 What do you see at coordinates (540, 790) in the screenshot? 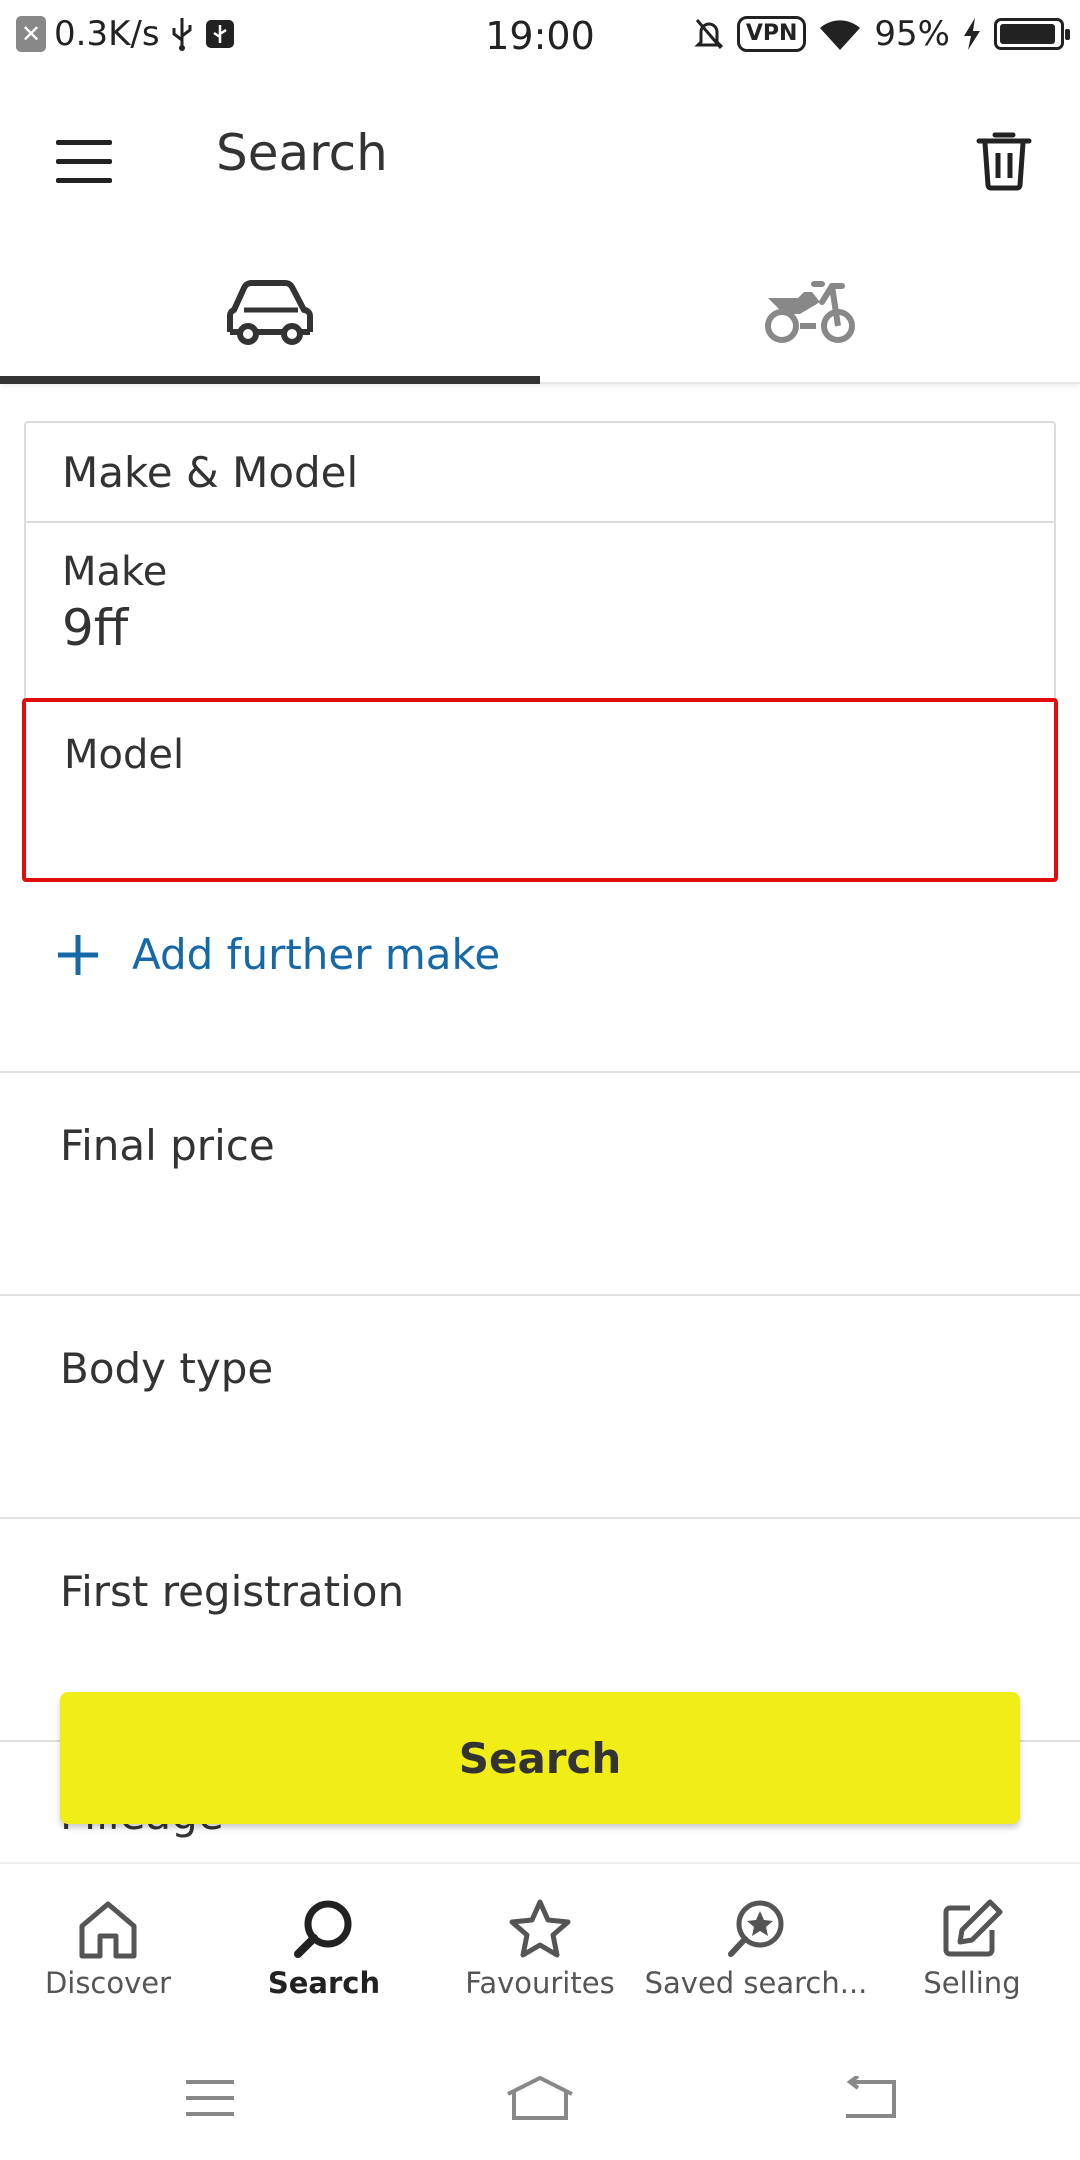
I see `model-field: Model` at bounding box center [540, 790].